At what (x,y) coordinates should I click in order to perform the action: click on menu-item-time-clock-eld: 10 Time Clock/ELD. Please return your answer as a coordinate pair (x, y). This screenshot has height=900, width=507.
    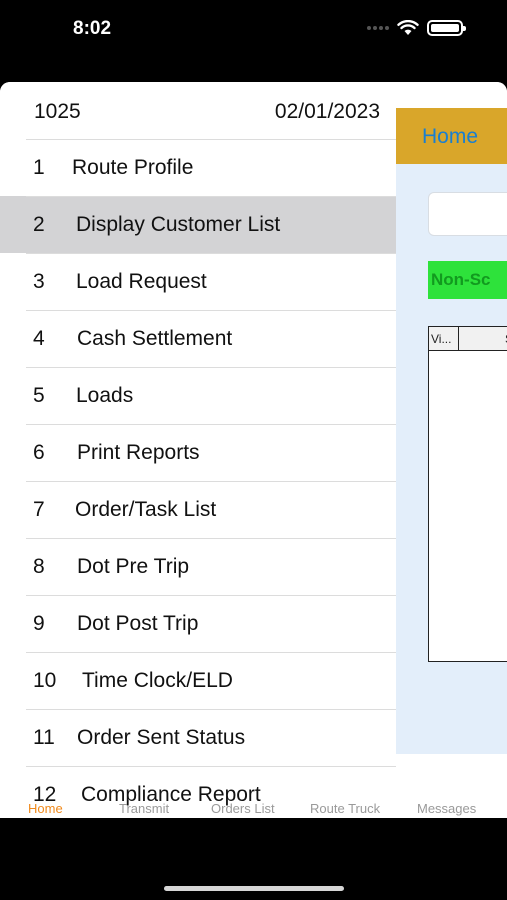
    Looking at the image, I should click on (198, 680).